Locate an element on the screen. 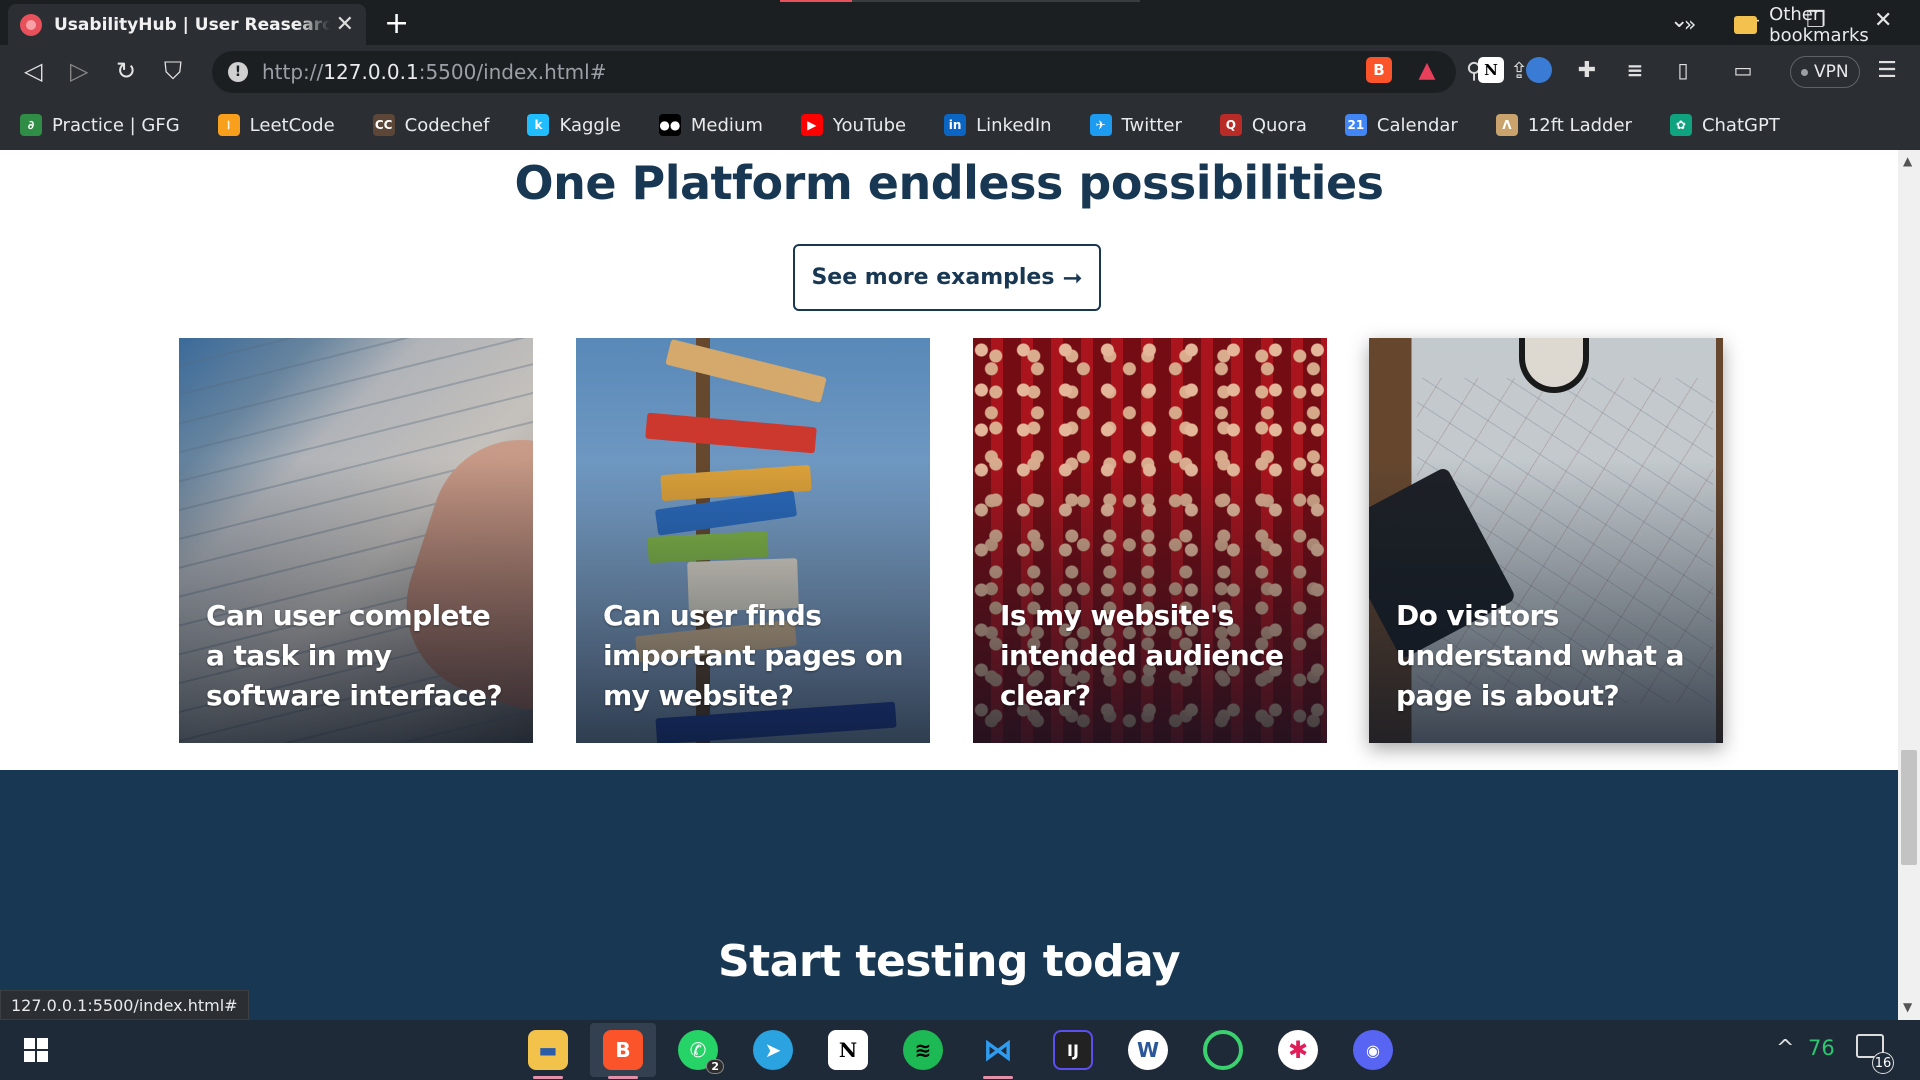 Image resolution: width=1920 pixels, height=1080 pixels. notification-count: 16 is located at coordinates (1883, 1063).